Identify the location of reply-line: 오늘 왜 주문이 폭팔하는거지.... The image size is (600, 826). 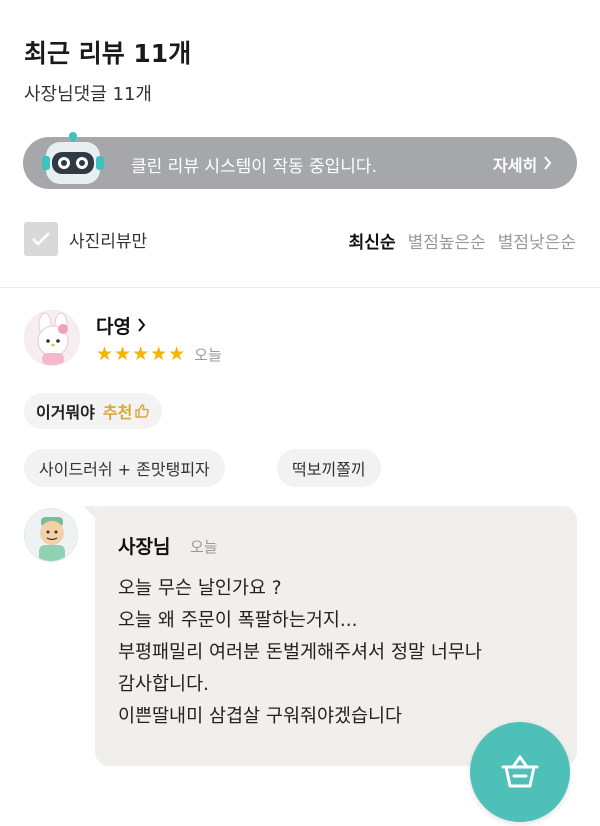
(238, 620).